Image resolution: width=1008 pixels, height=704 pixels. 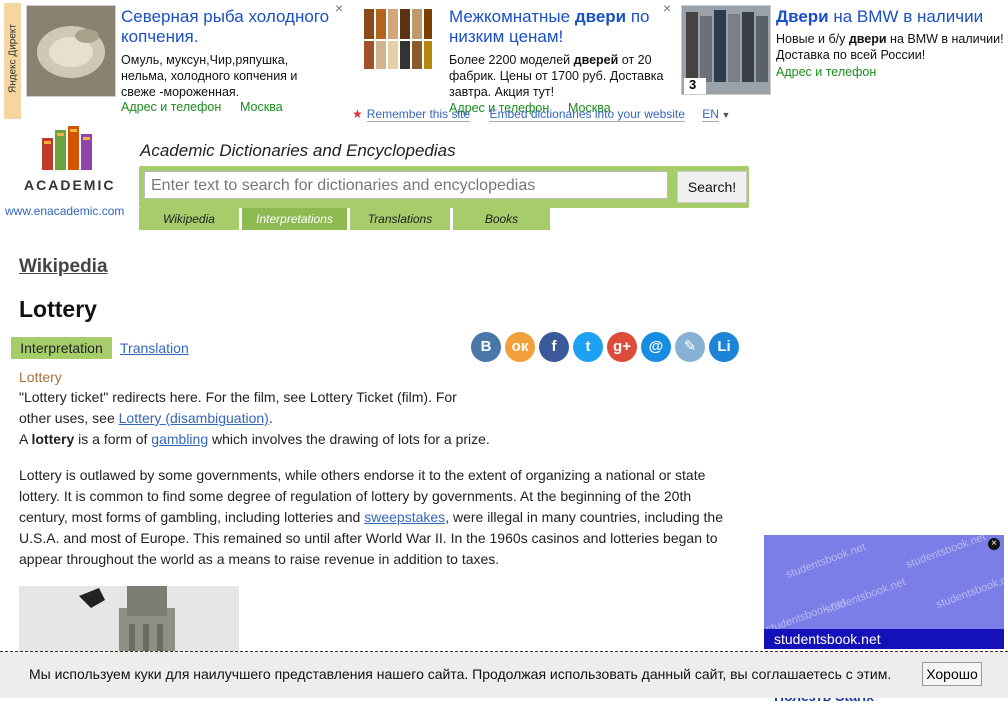 I want to click on ad-fish-title: Северная рыба холодного копчения., so click(x=236, y=27).